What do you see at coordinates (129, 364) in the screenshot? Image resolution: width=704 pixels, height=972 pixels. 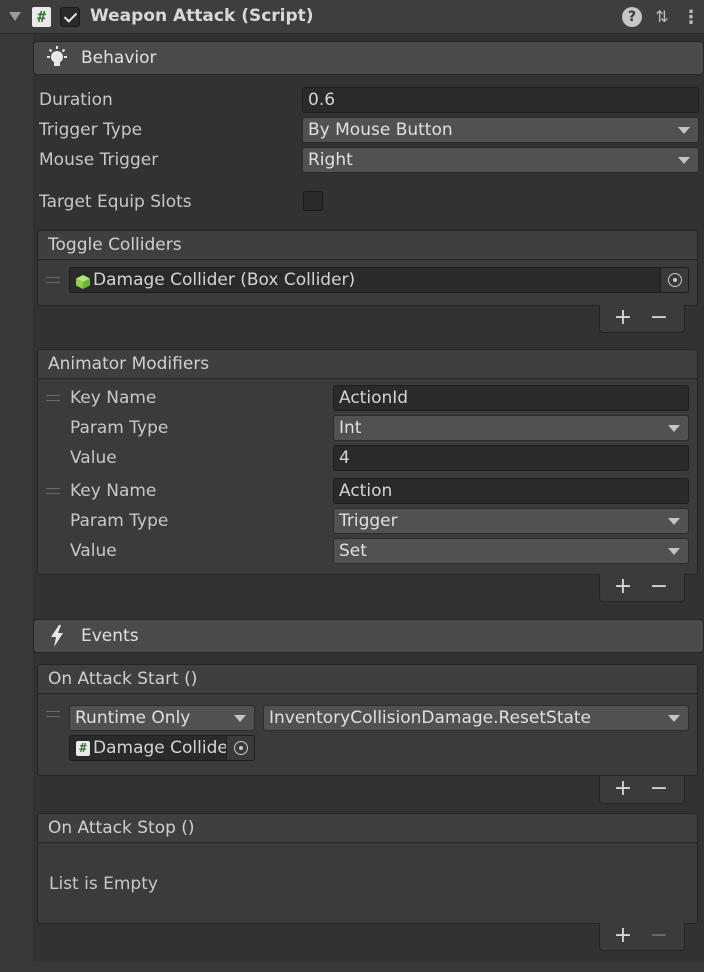 I see `animator-modifiers-label: Animator Modifiers` at bounding box center [129, 364].